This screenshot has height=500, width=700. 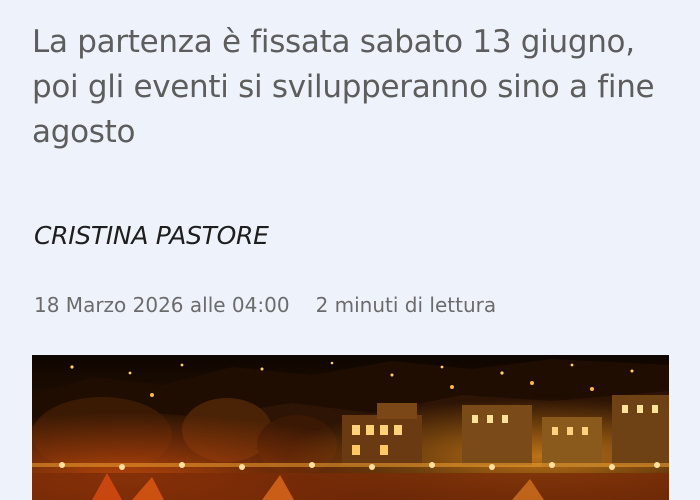 I want to click on article-author: CRISTINA PASTORE, so click(x=151, y=236).